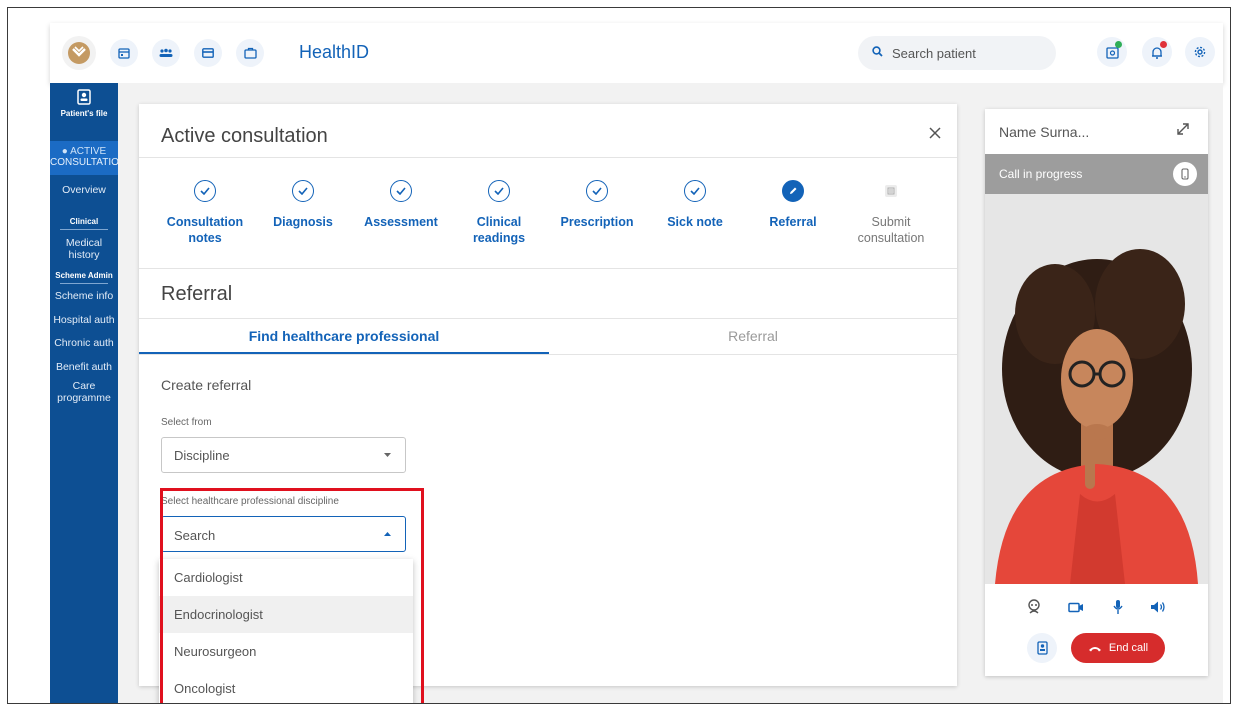 The image size is (1239, 711). What do you see at coordinates (205, 222) in the screenshot?
I see `step-label: Consultation` at bounding box center [205, 222].